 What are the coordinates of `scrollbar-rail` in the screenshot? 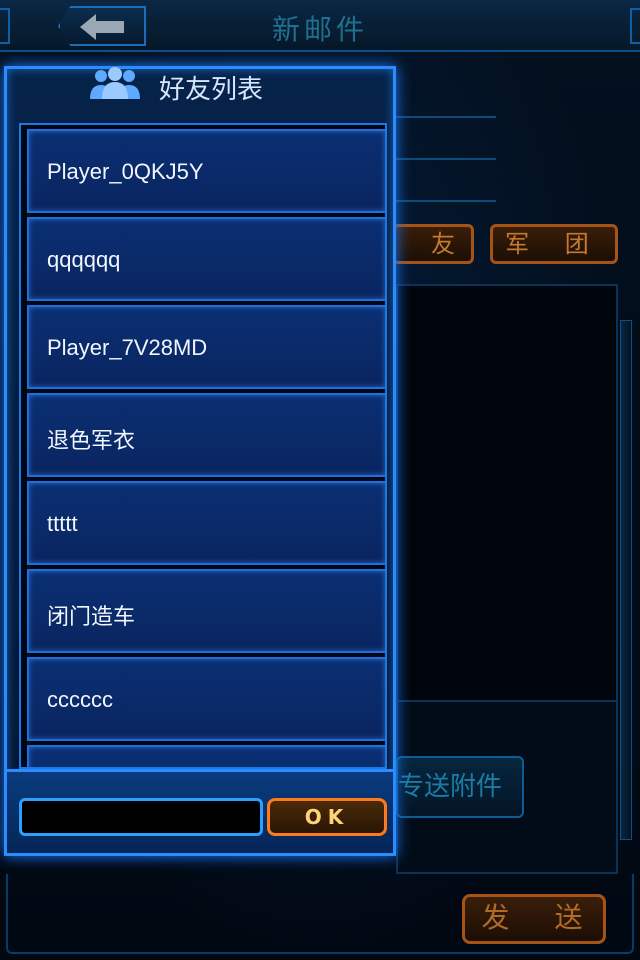 It's located at (626, 580).